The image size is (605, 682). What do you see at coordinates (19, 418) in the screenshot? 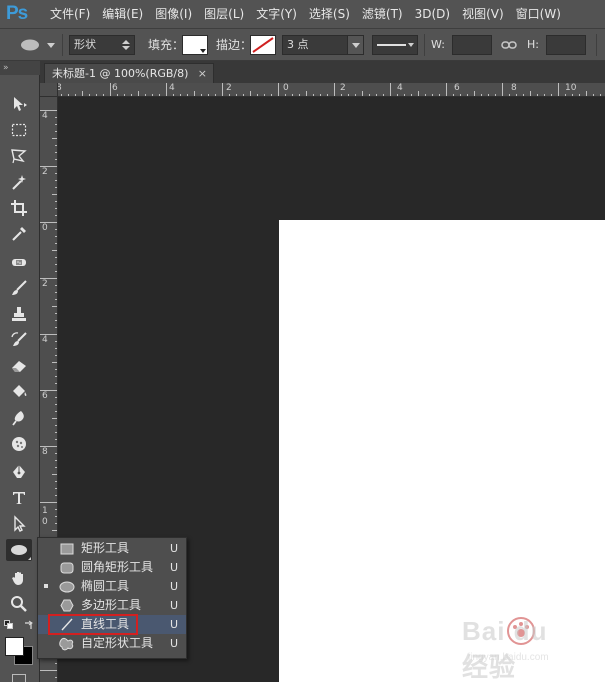
I see `blur-tool` at bounding box center [19, 418].